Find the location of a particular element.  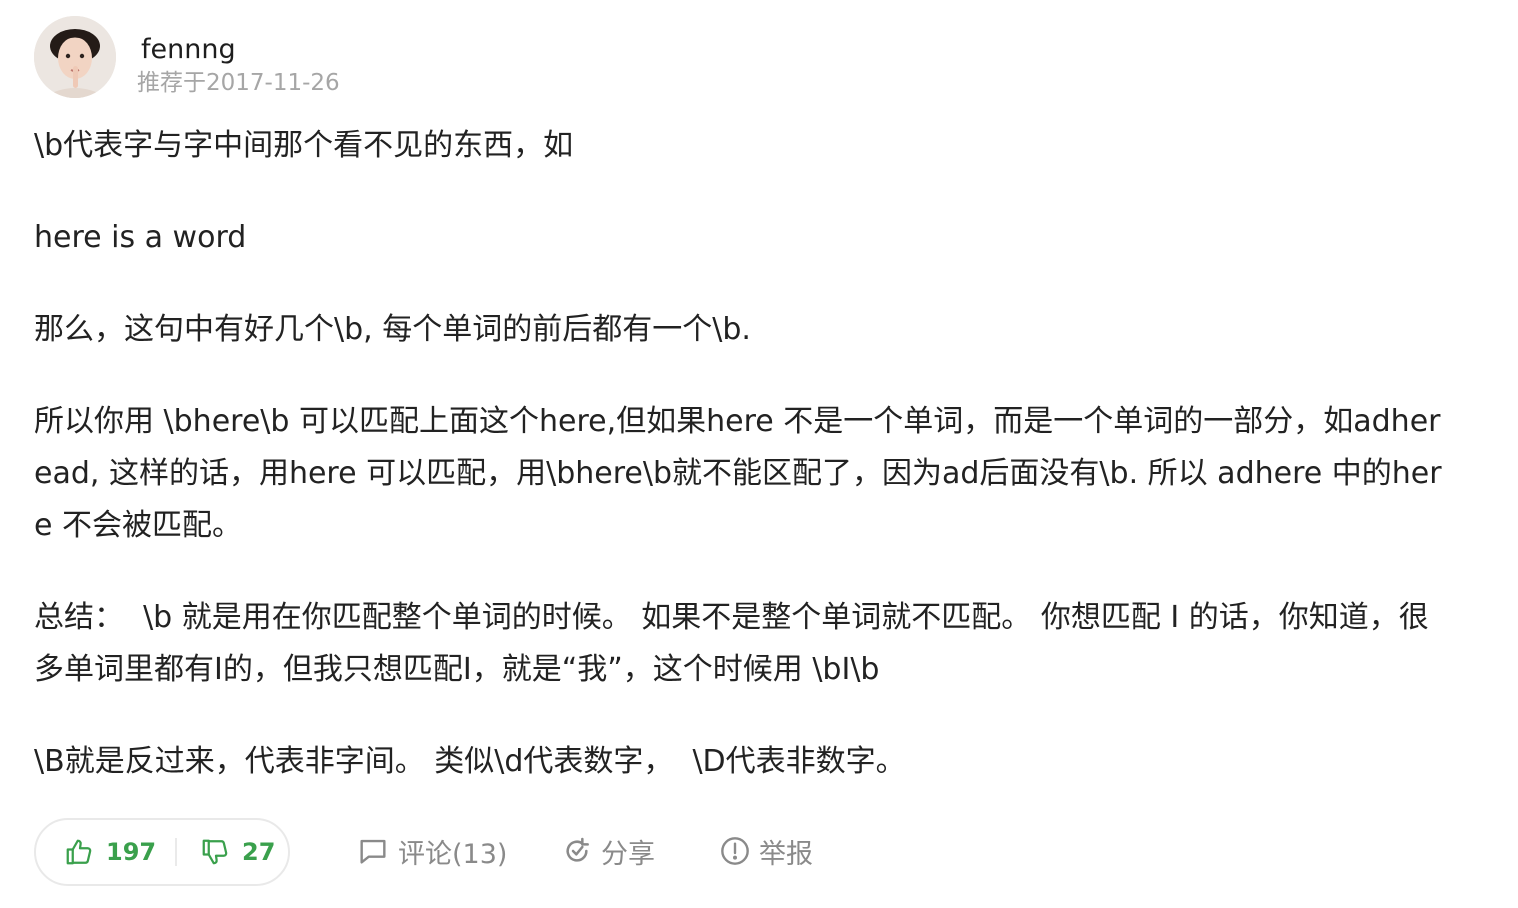

downvote-count: 27 is located at coordinates (259, 852).